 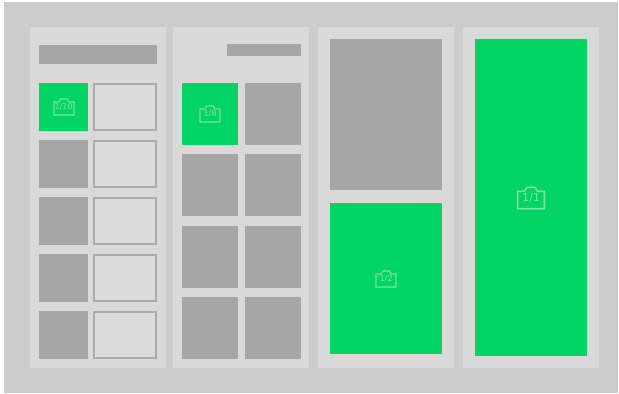 I want to click on photo-count-badge: 1/2, so click(x=386, y=278).